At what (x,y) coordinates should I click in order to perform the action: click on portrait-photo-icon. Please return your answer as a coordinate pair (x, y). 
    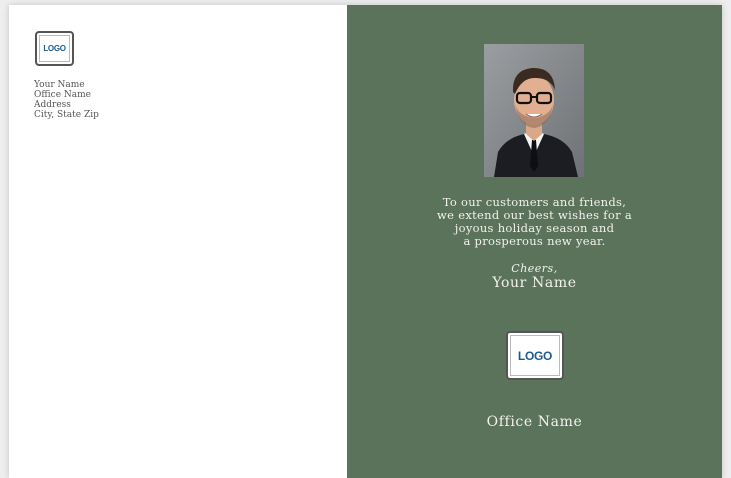
    Looking at the image, I should click on (534, 110).